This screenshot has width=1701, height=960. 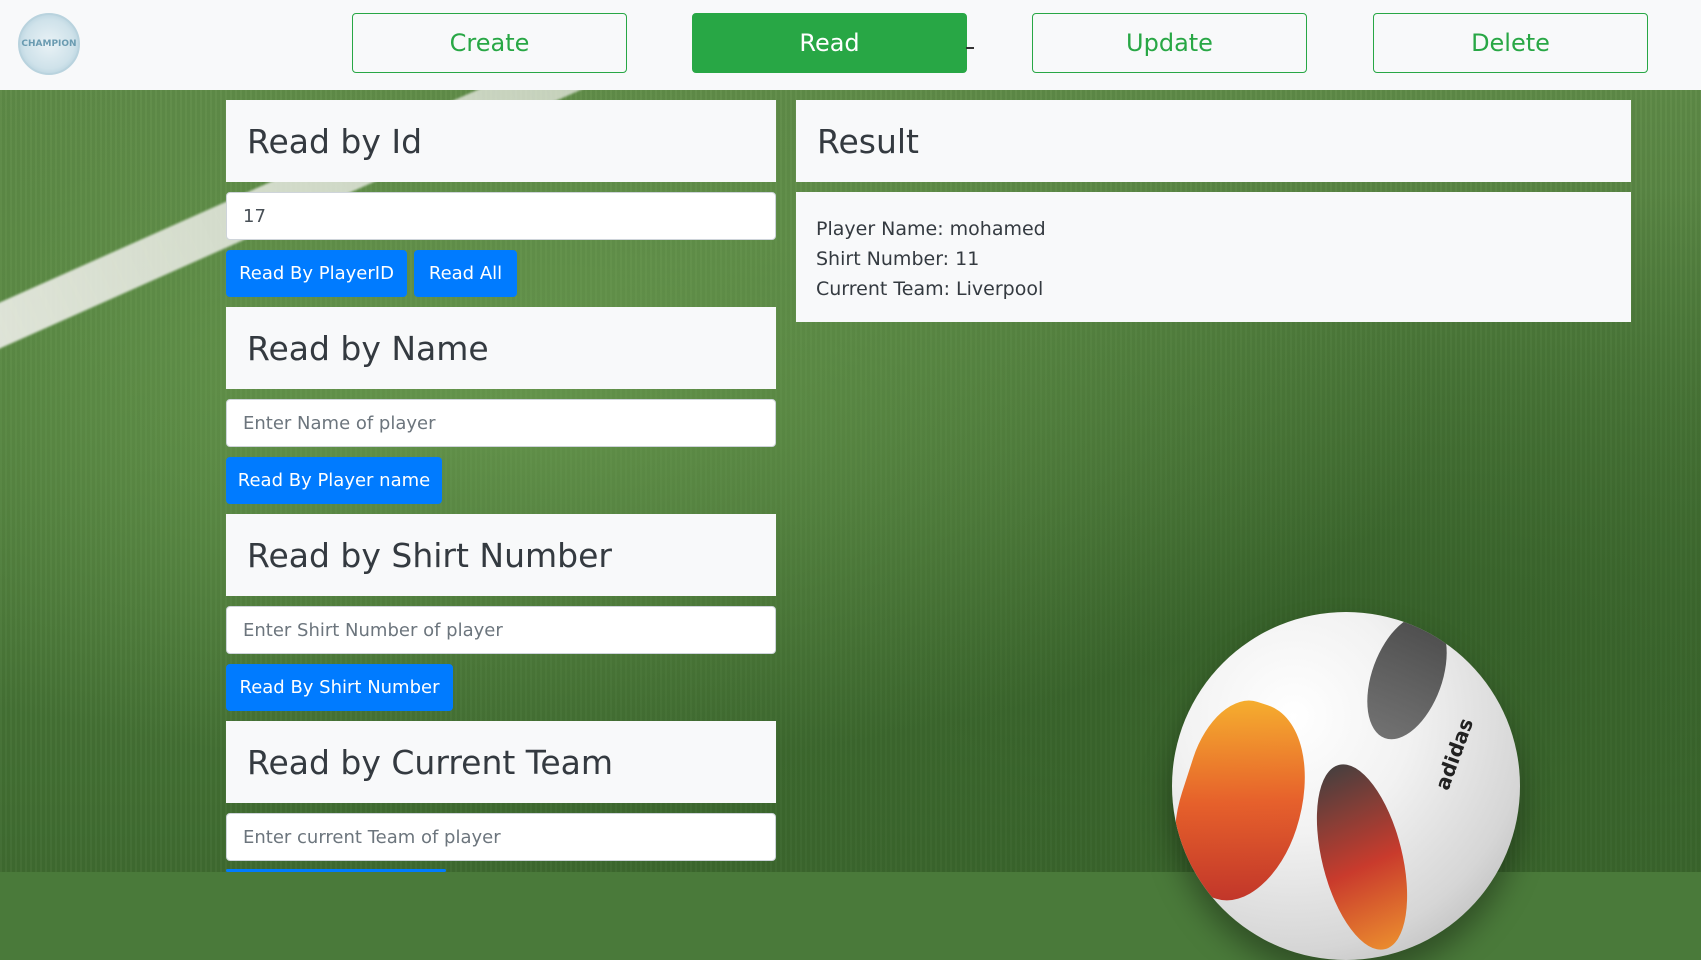 What do you see at coordinates (501, 348) in the screenshot?
I see `read-by-name-header: Read by Name` at bounding box center [501, 348].